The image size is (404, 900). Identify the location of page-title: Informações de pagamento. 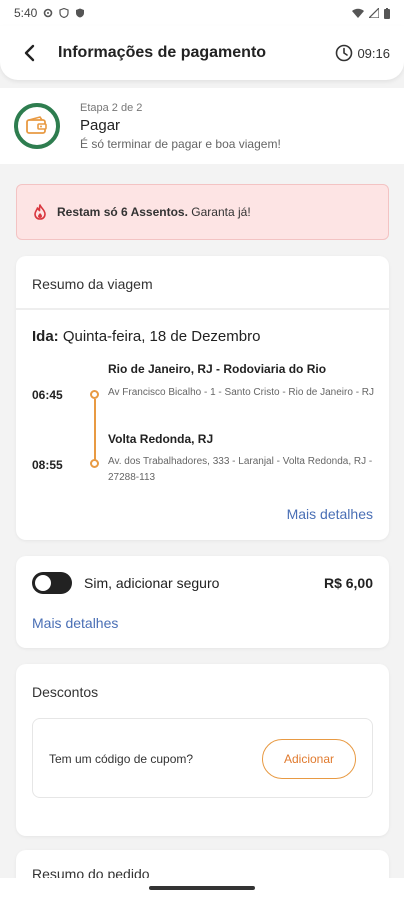
(162, 52).